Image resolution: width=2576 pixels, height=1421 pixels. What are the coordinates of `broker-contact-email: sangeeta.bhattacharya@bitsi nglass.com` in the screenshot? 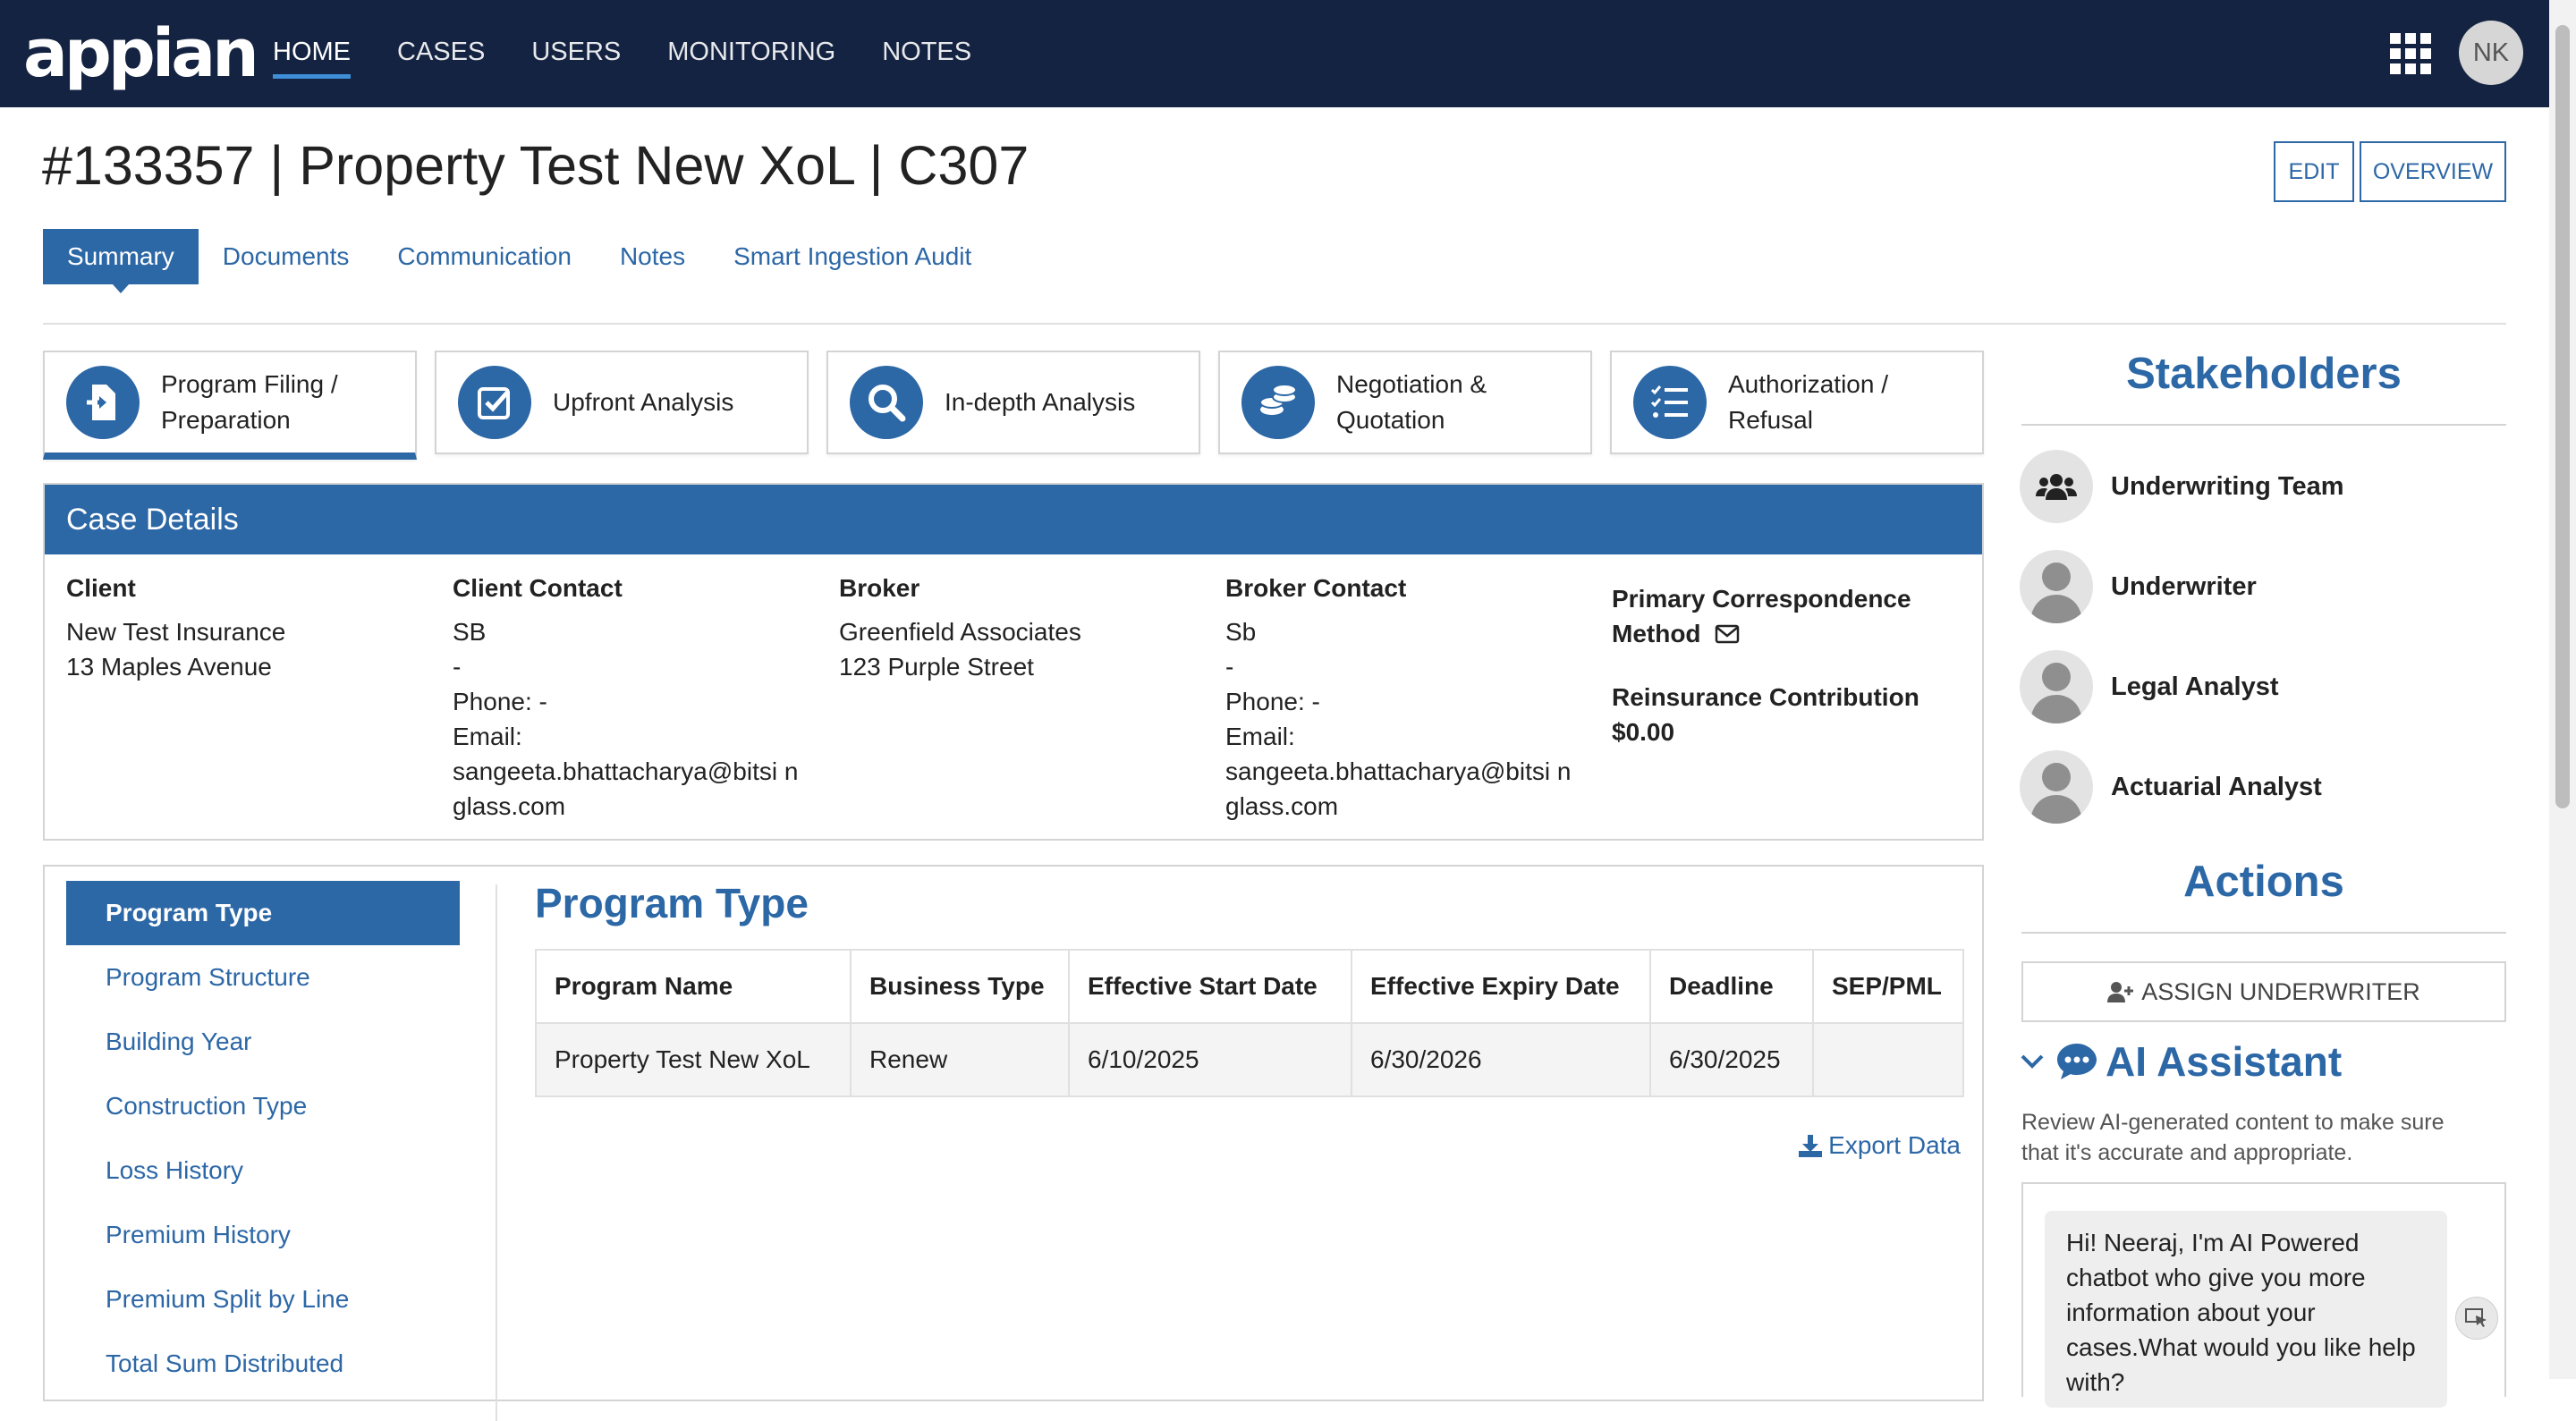 It's located at (1398, 788).